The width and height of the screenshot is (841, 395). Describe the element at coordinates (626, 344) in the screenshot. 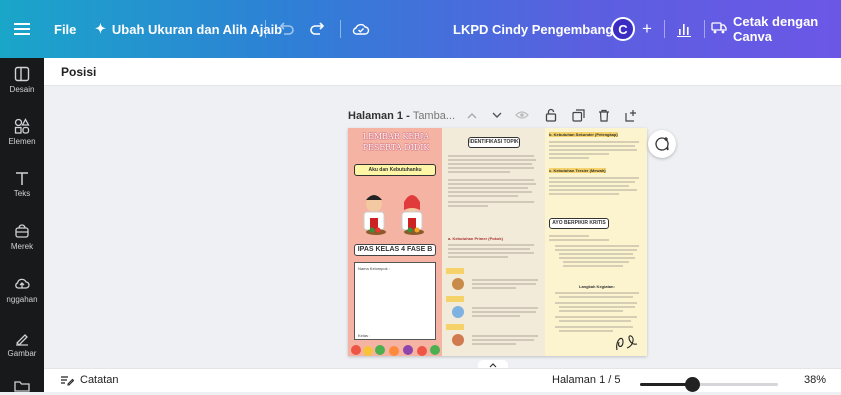

I see `signature-doodle` at that location.